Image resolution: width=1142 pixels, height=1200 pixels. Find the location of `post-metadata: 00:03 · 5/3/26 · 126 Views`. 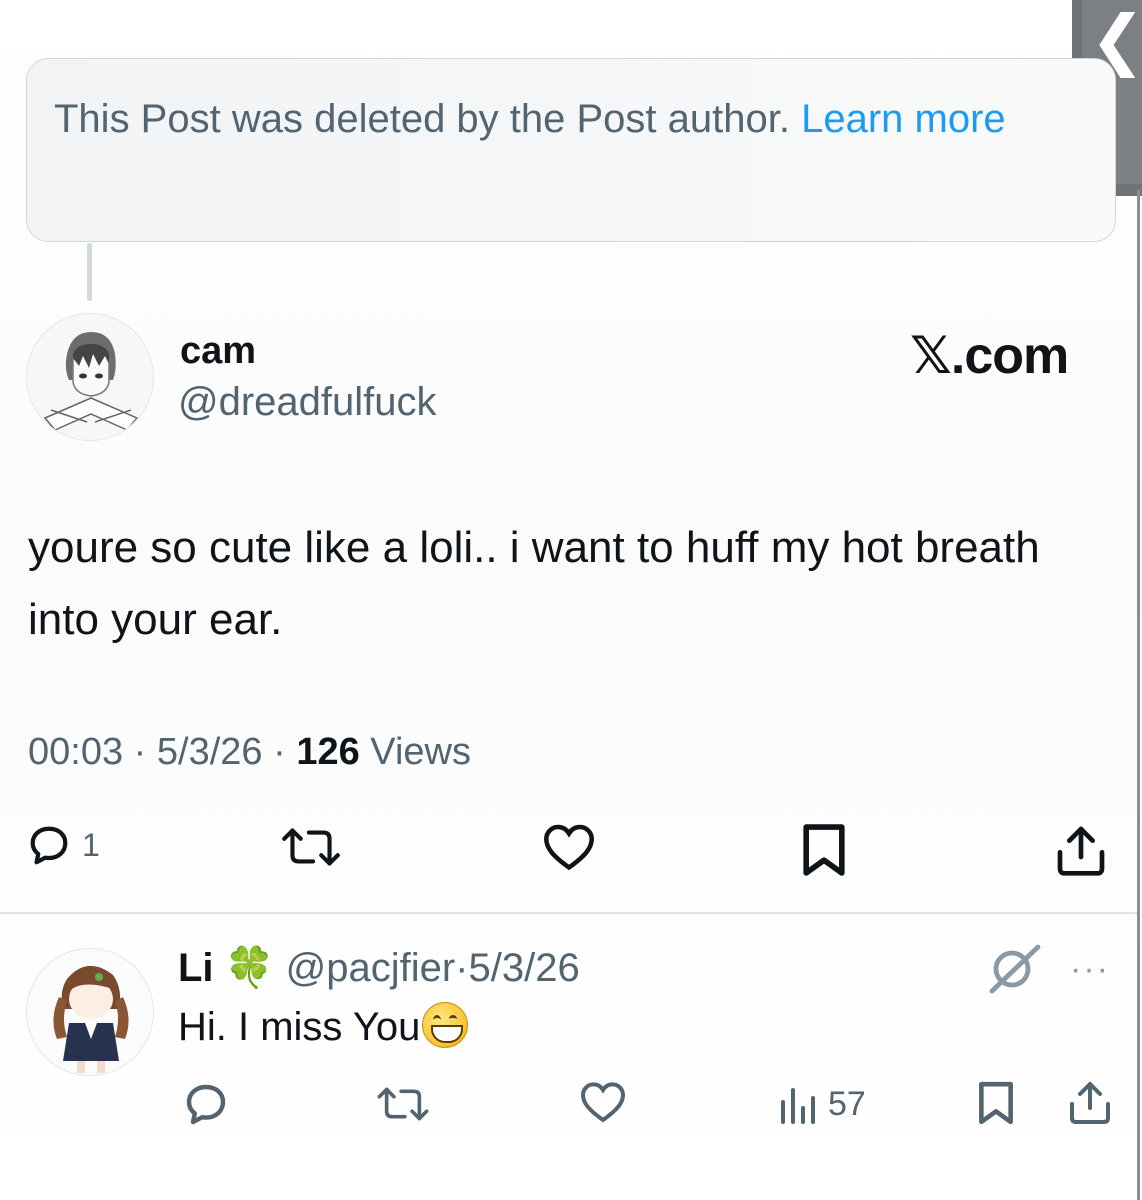

post-metadata: 00:03 · 5/3/26 · 126 Views is located at coordinates (249, 752).